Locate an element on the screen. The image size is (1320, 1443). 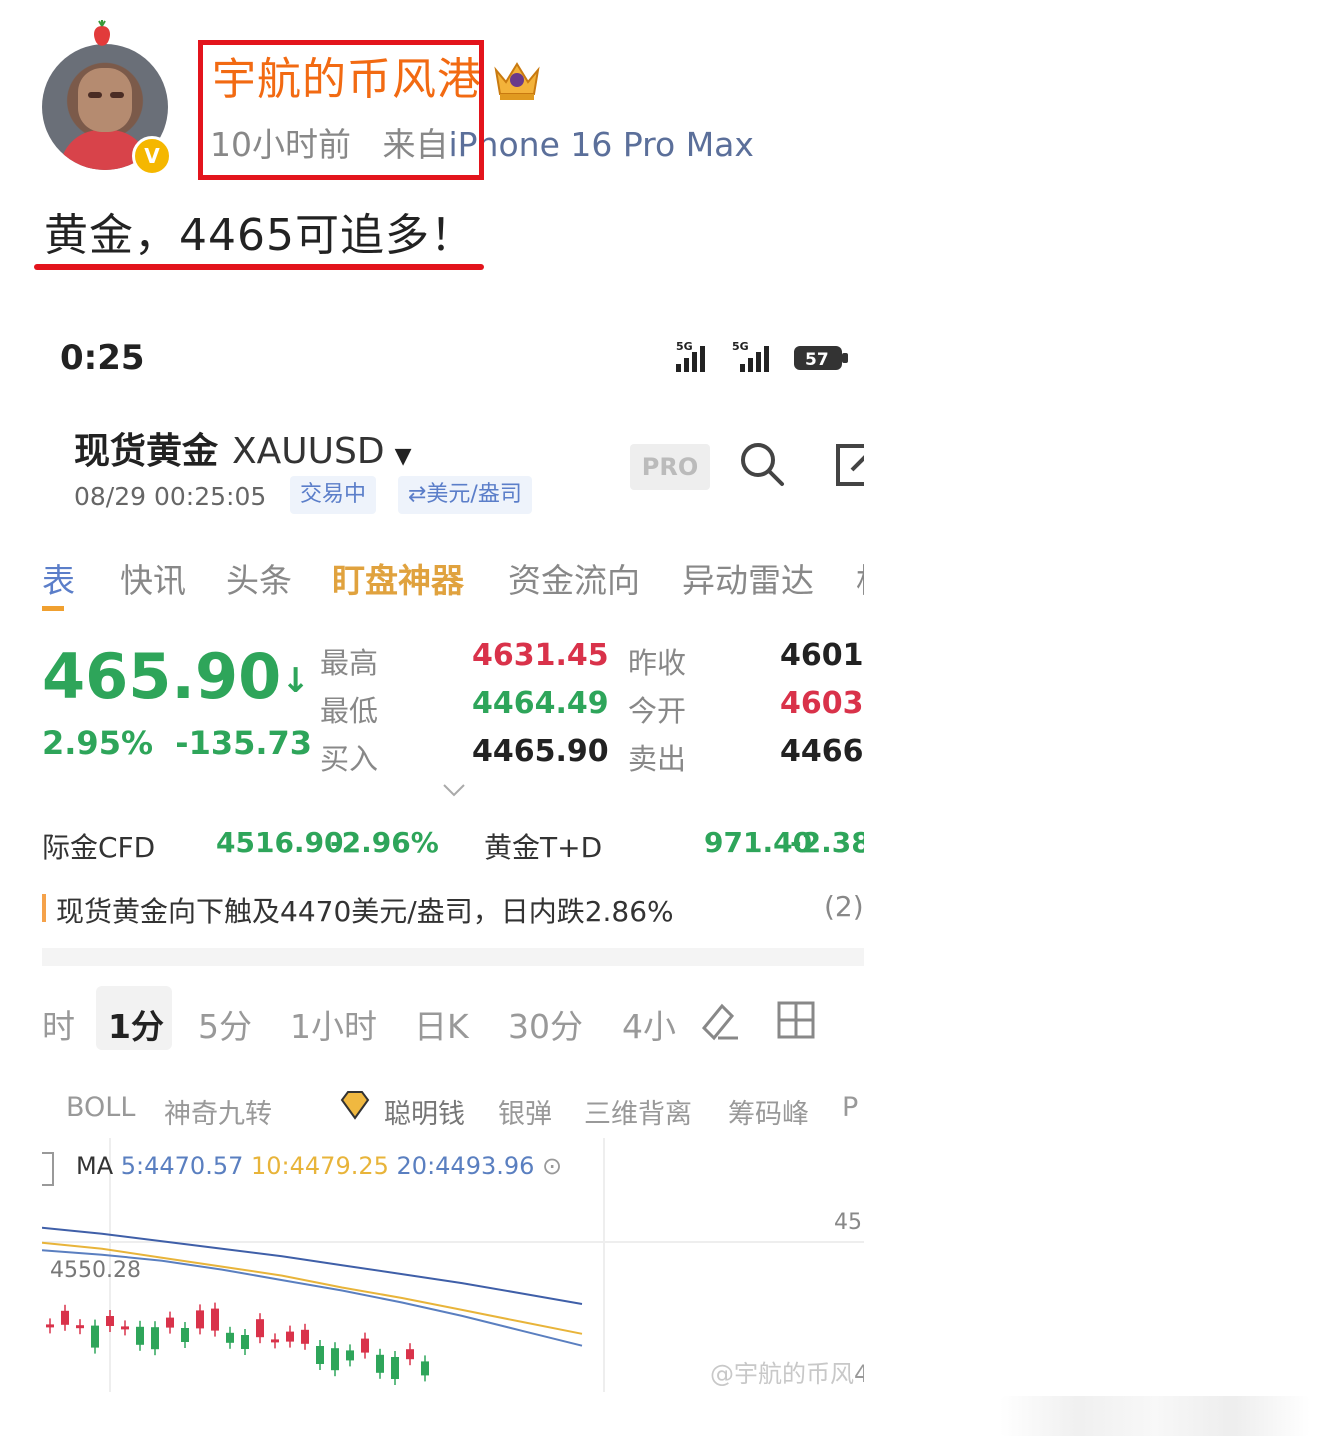
indicator-tab: 筹码峰 is located at coordinates (768, 1111).